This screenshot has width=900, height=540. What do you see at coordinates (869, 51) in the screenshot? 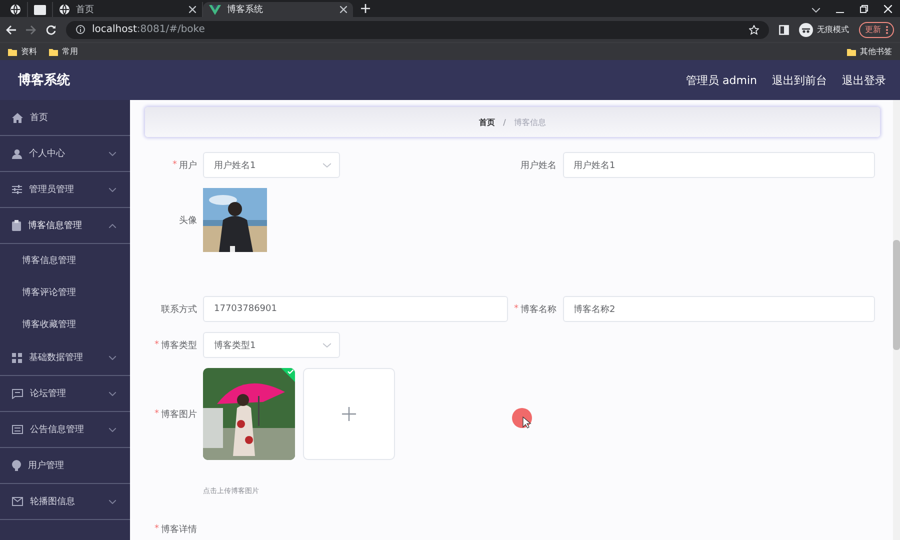
I see `bookmark: 其他书签` at bounding box center [869, 51].